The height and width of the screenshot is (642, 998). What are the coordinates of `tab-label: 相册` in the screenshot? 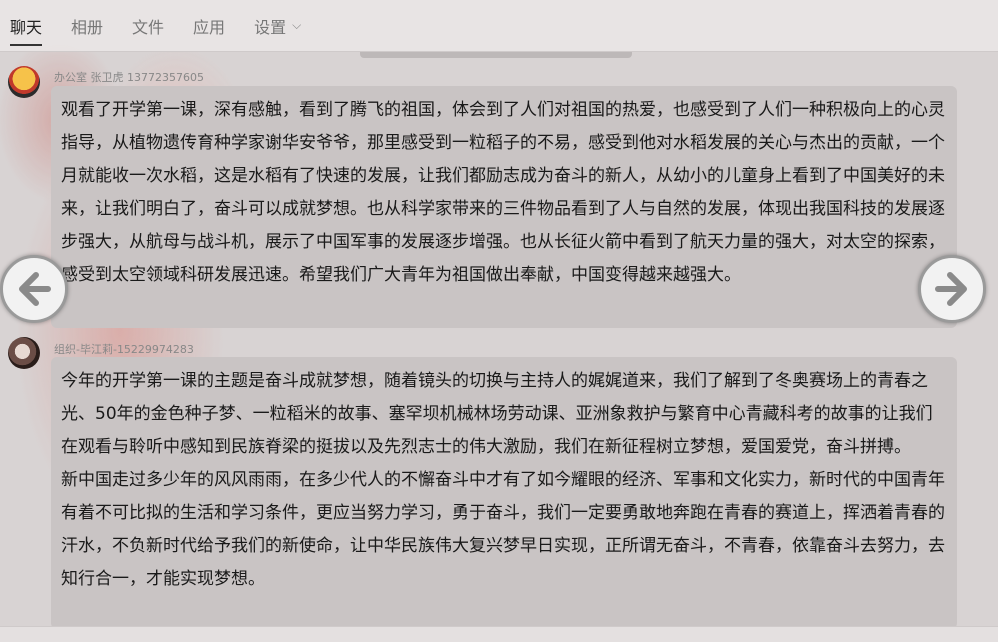 It's located at (87, 27).